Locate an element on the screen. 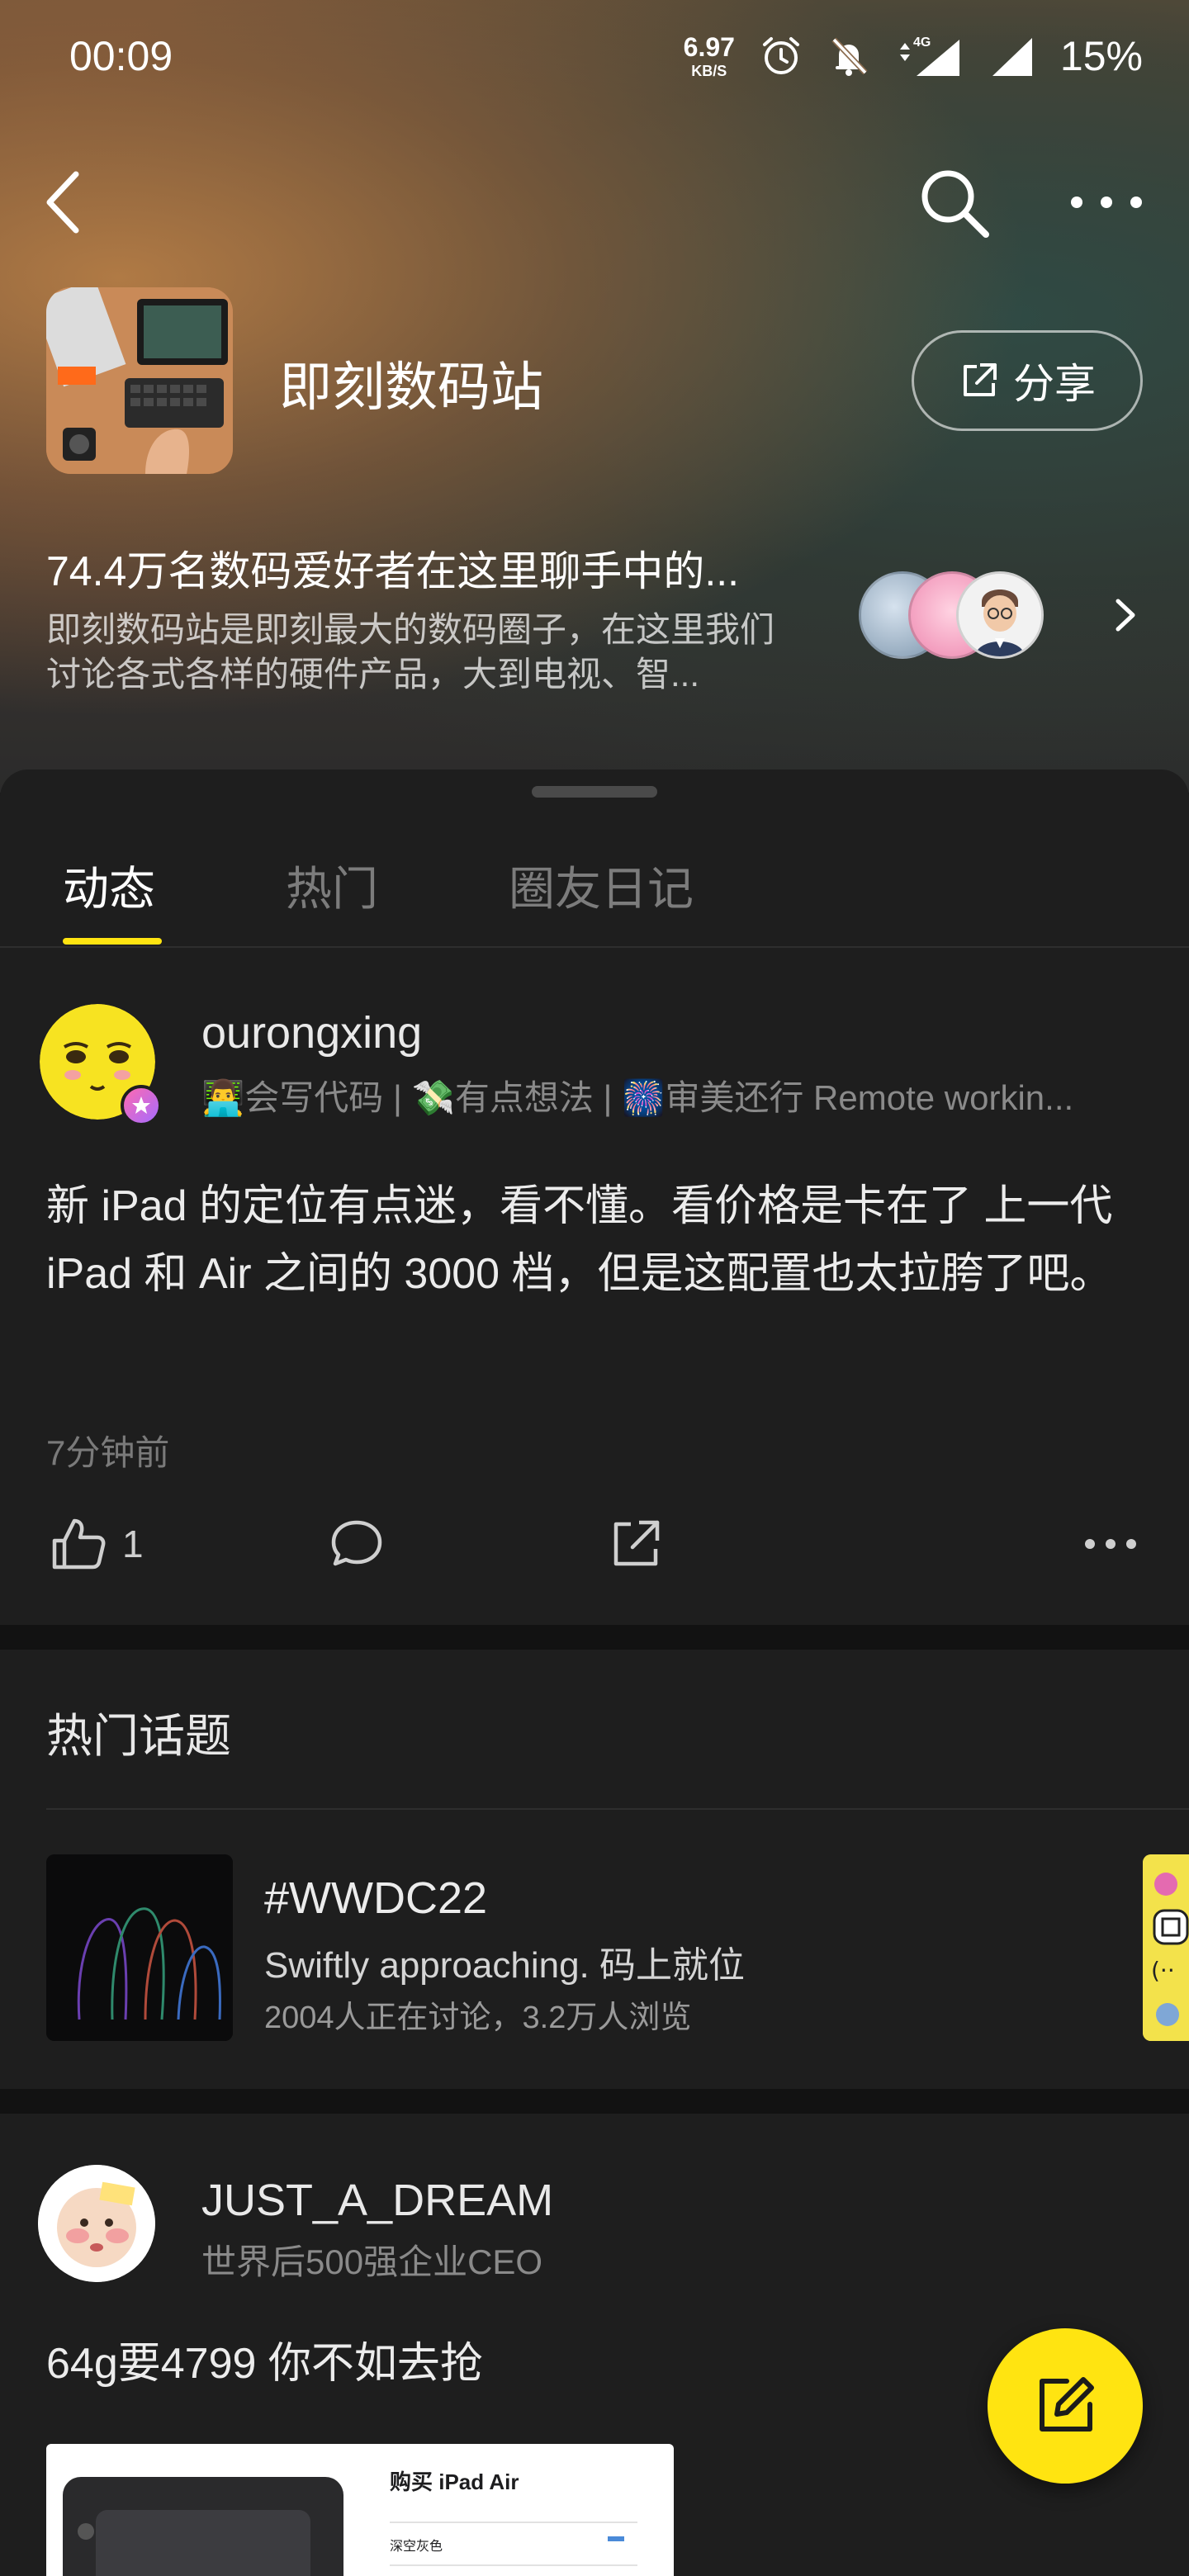 The width and height of the screenshot is (1189, 2576). search-icon is located at coordinates (955, 204).